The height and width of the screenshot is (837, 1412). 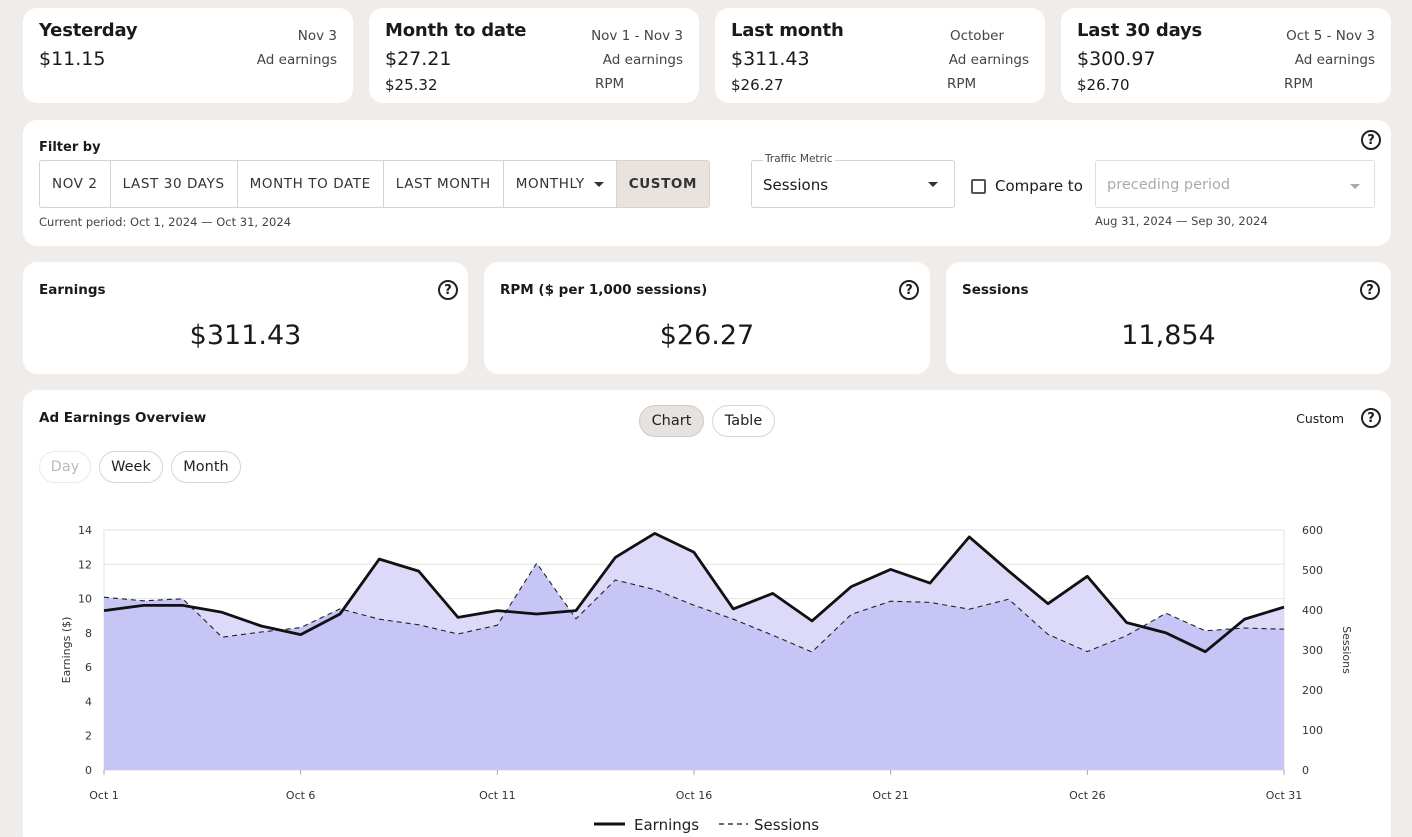 What do you see at coordinates (188, 55) in the screenshot?
I see `stat-card-yesterday: Yesterday $11.15 Nov 3 Ad earnings` at bounding box center [188, 55].